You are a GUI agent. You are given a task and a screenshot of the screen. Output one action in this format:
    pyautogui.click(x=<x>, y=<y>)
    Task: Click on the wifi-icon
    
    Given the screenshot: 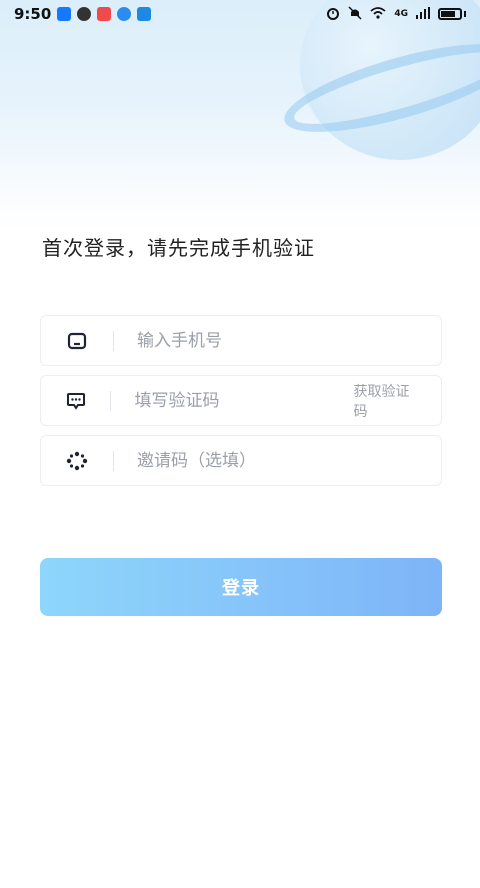 What is the action you would take?
    pyautogui.click(x=378, y=14)
    